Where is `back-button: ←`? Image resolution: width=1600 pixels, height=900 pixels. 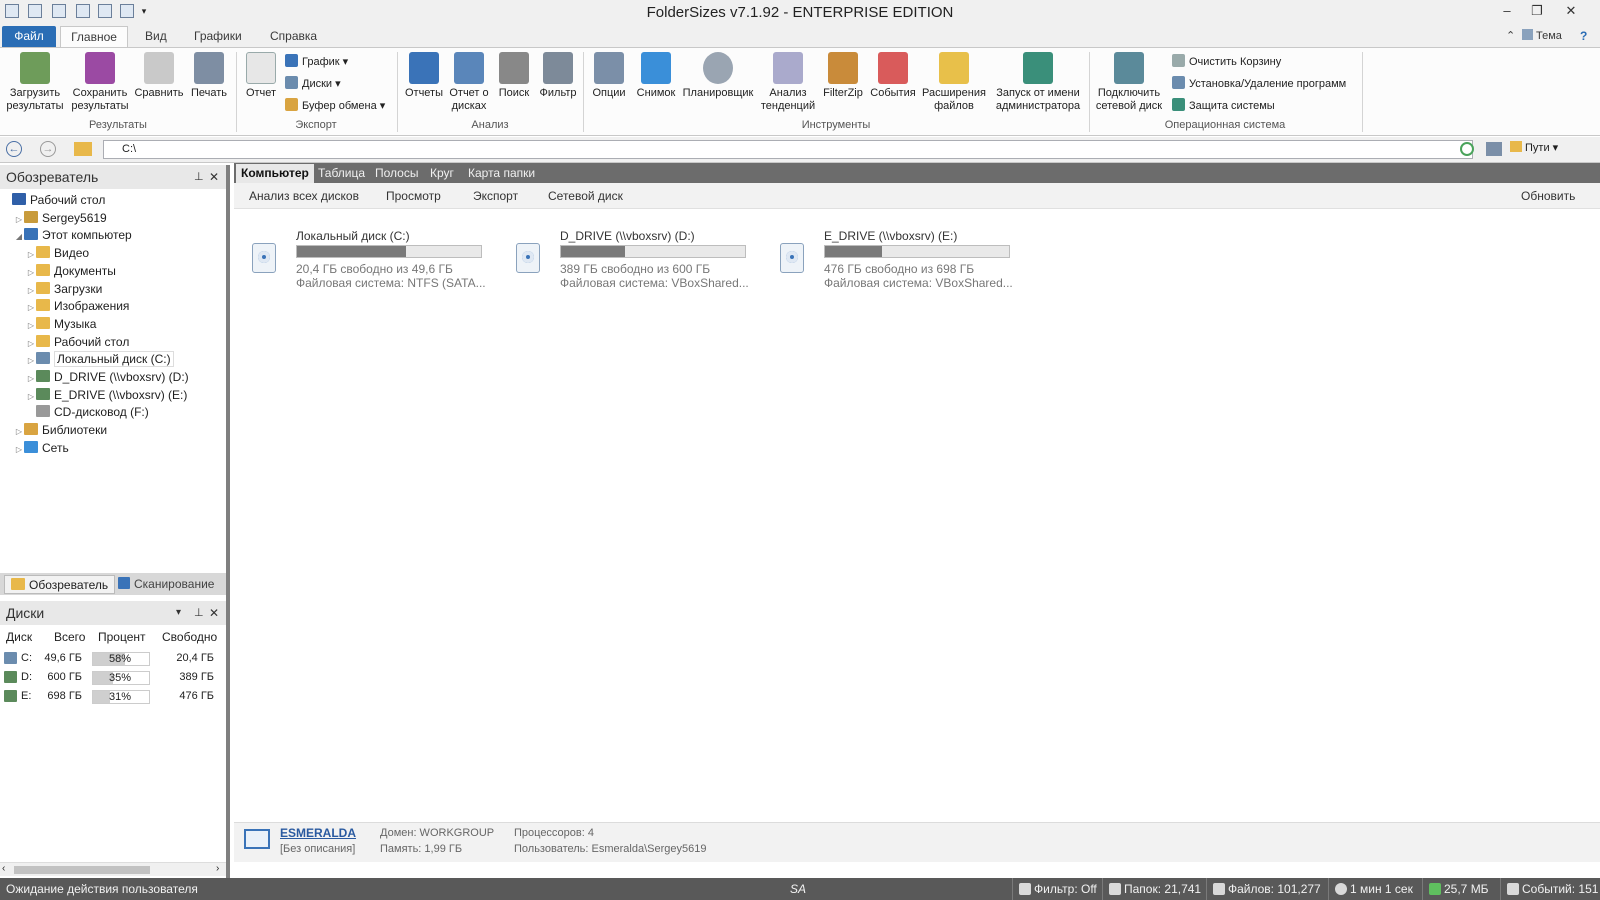 back-button: ← is located at coordinates (14, 149).